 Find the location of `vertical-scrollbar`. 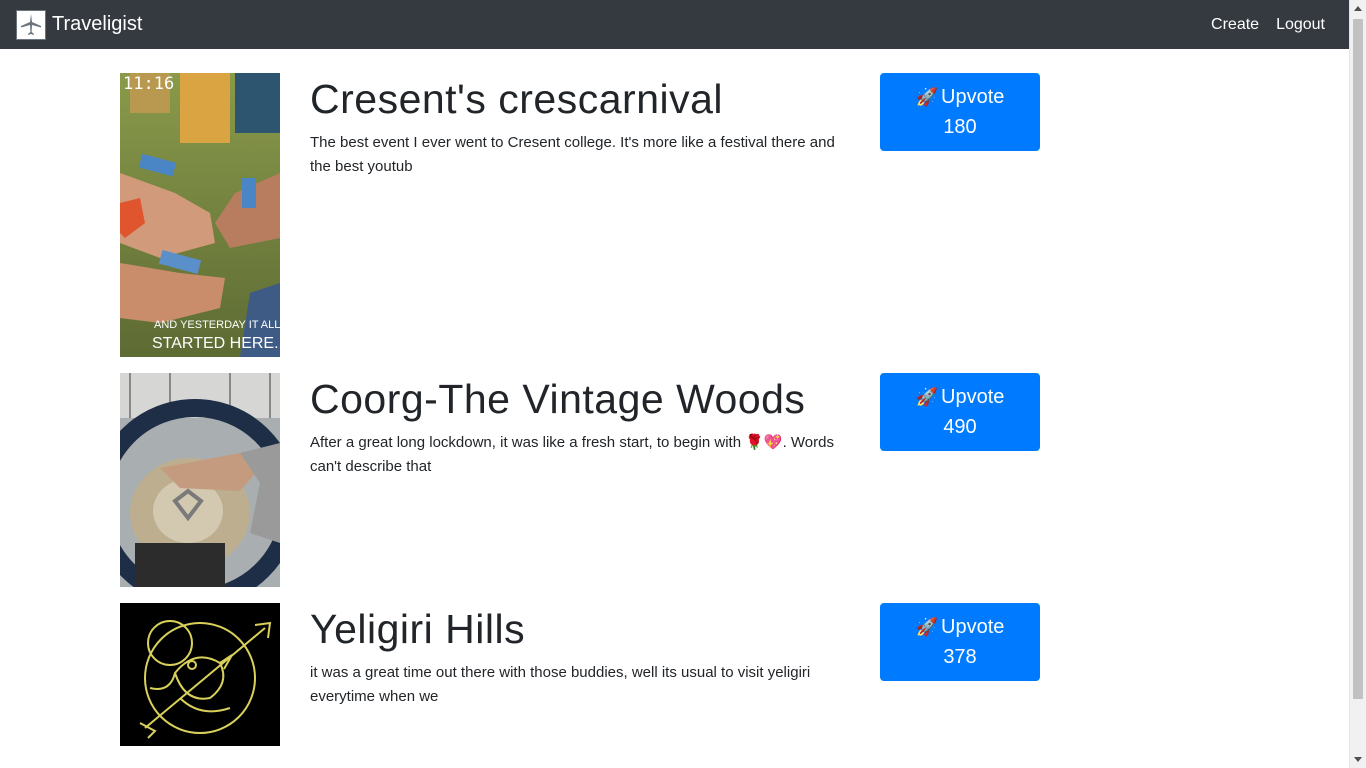

vertical-scrollbar is located at coordinates (1357, 384).